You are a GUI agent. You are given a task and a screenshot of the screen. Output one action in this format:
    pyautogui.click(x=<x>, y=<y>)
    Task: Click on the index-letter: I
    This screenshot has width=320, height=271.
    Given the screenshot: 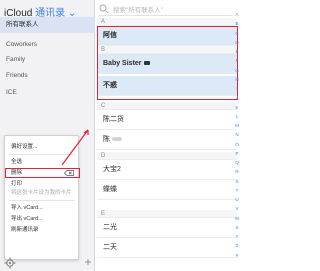 What is the action you would take?
    pyautogui.click(x=237, y=88)
    